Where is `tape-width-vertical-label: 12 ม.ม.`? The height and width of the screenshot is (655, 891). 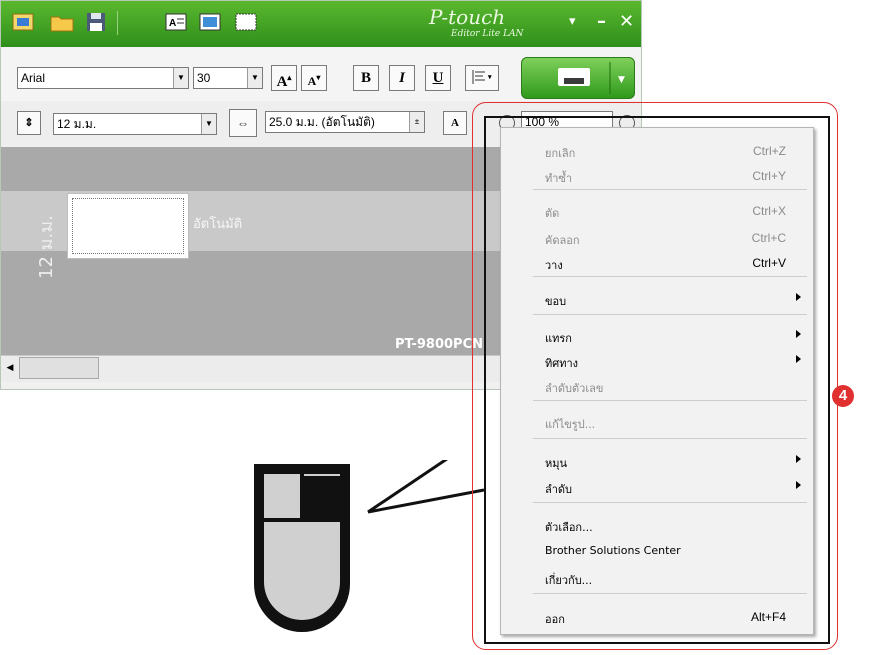
tape-width-vertical-label: 12 ม.ม. is located at coordinates (46, 247).